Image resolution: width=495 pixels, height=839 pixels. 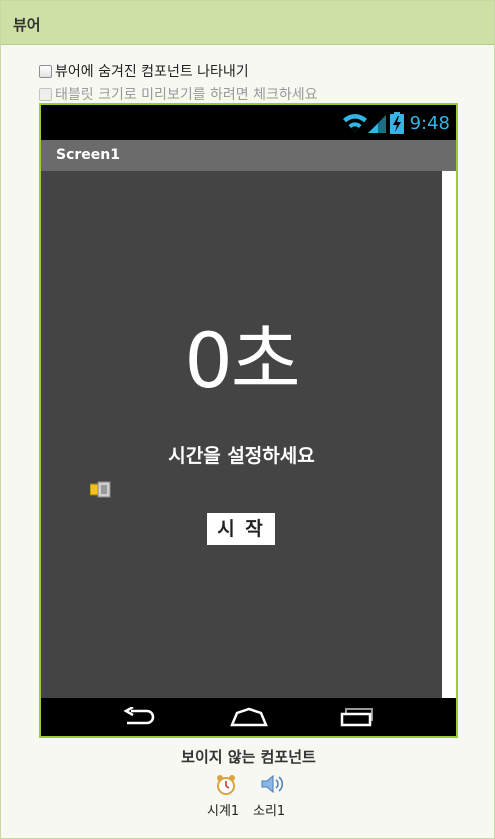 I want to click on status-time: 9:48, so click(x=429, y=123).